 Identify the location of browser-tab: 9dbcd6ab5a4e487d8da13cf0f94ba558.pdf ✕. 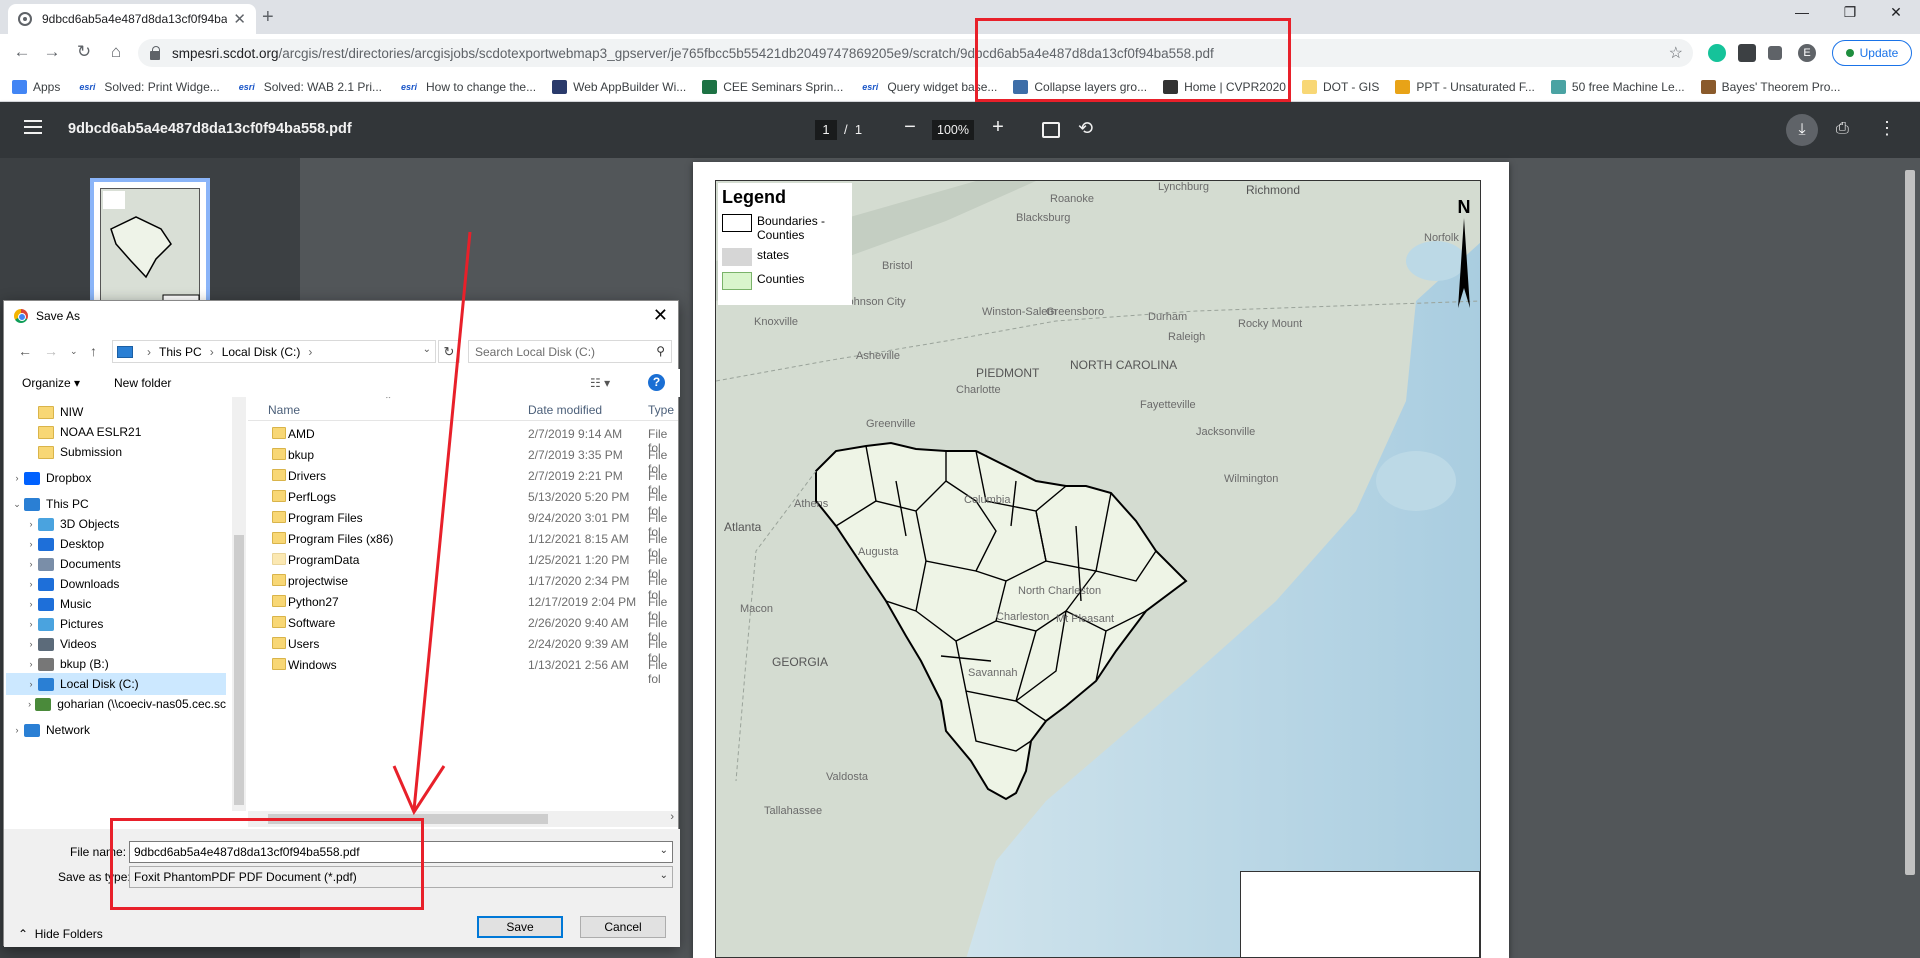
(132, 19).